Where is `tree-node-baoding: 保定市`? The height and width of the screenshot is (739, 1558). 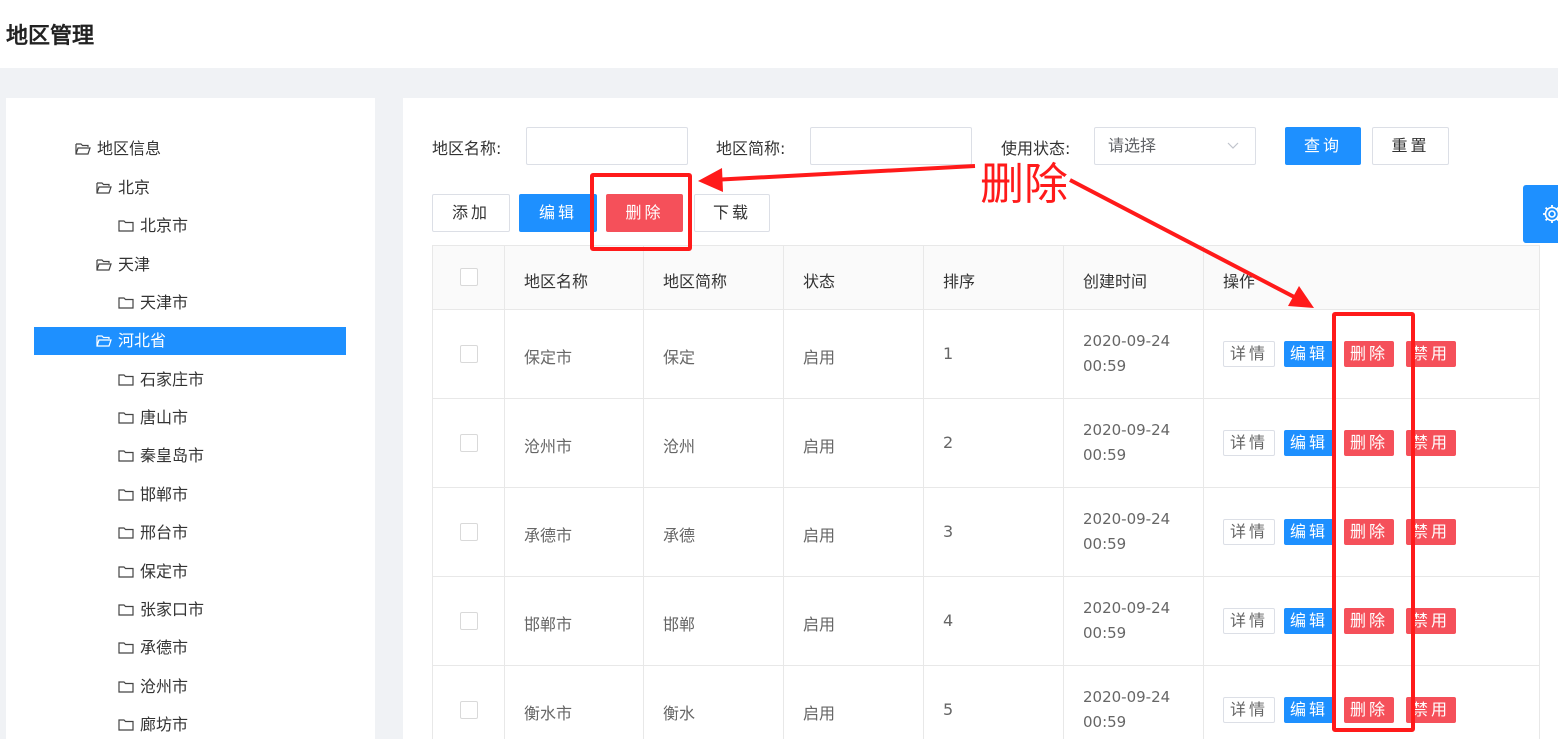 tree-node-baoding: 保定市 is located at coordinates (153, 572).